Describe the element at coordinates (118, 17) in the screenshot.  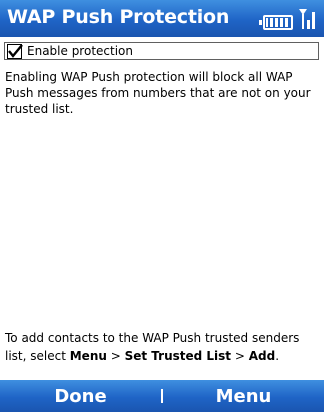
I see `window-title: WAP Push Protection` at that location.